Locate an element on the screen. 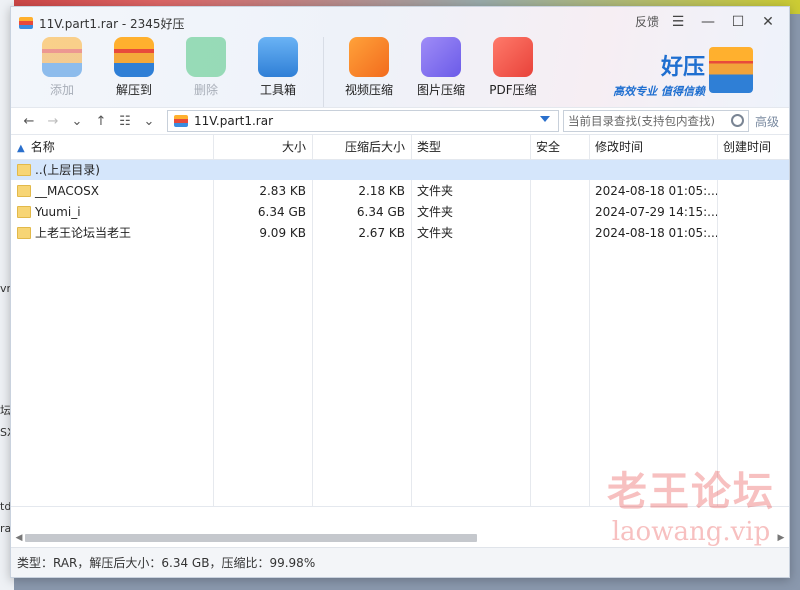 Image resolution: width=800 pixels, height=590 pixels. pdf-compress-label: PDF压缩 is located at coordinates (513, 90).